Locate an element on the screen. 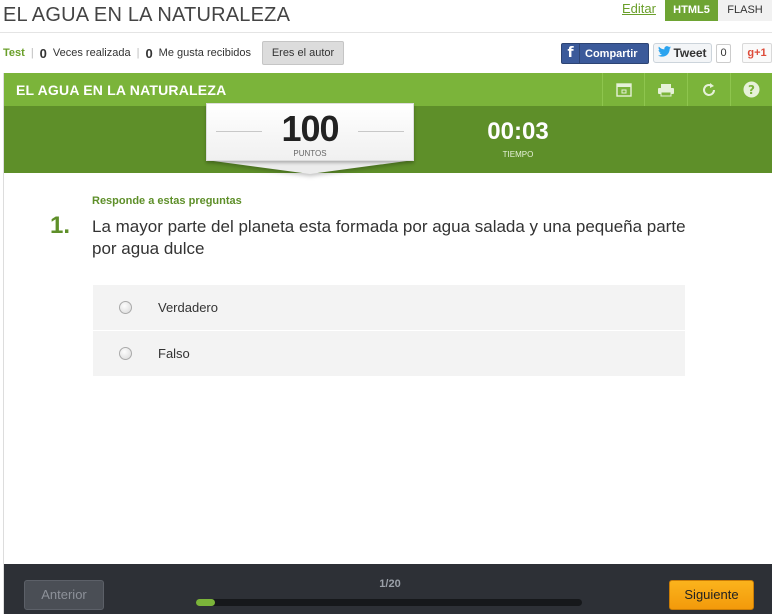  facebook-icon: f is located at coordinates (571, 53).